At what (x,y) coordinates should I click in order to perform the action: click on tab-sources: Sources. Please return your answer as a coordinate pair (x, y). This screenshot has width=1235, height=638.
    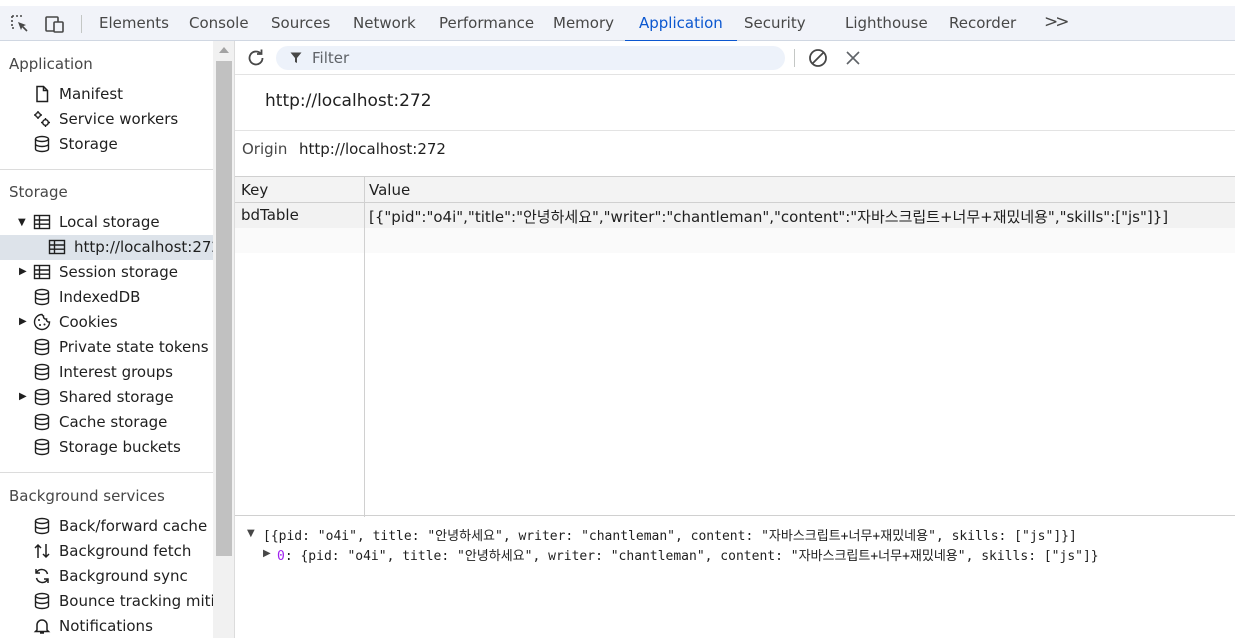
    Looking at the image, I should click on (300, 23).